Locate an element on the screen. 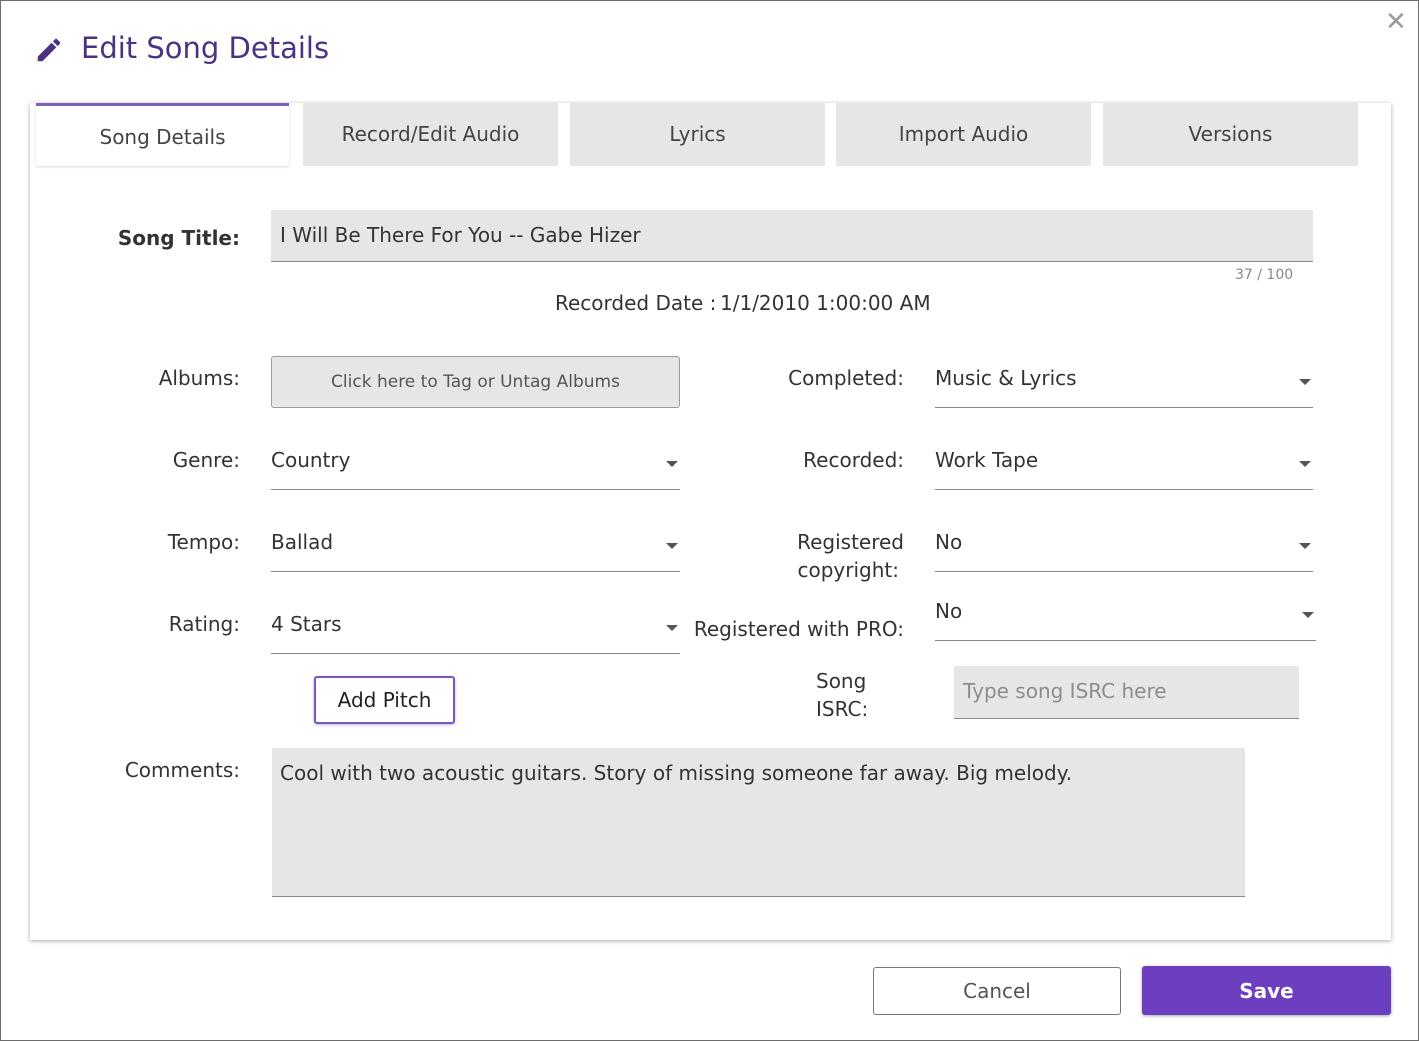  cancel-button: Cancel is located at coordinates (997, 991).